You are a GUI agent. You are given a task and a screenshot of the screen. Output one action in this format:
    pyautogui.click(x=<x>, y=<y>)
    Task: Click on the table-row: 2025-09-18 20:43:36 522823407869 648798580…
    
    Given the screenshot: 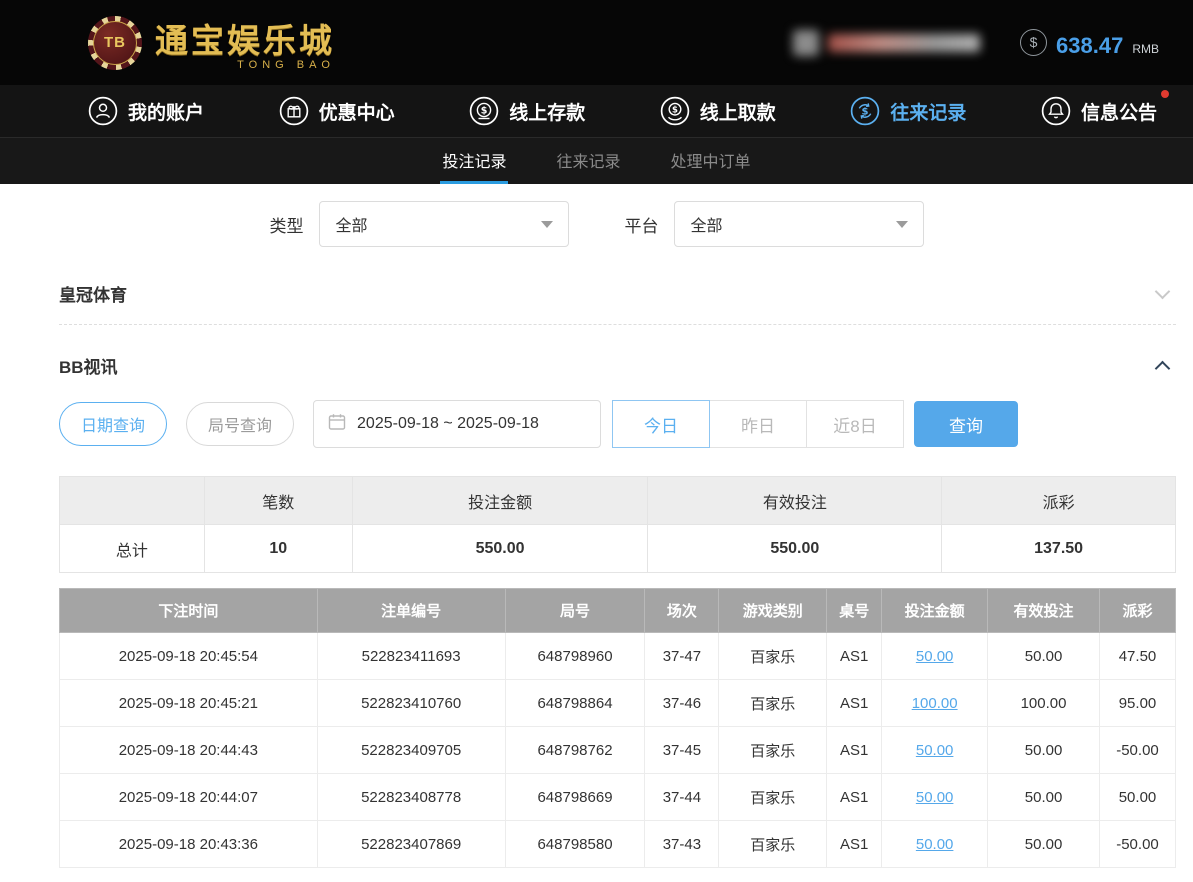 What is the action you would take?
    pyautogui.click(x=618, y=844)
    